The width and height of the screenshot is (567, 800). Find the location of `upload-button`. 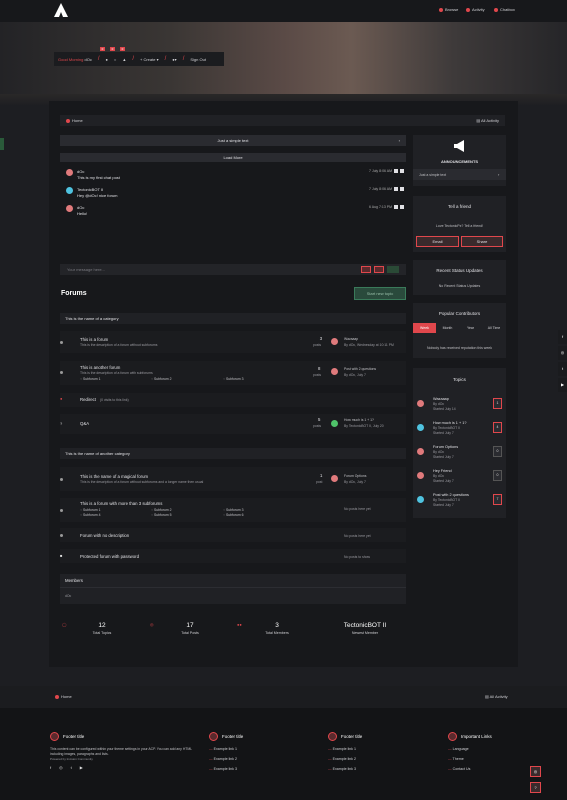

upload-button is located at coordinates (379, 269).